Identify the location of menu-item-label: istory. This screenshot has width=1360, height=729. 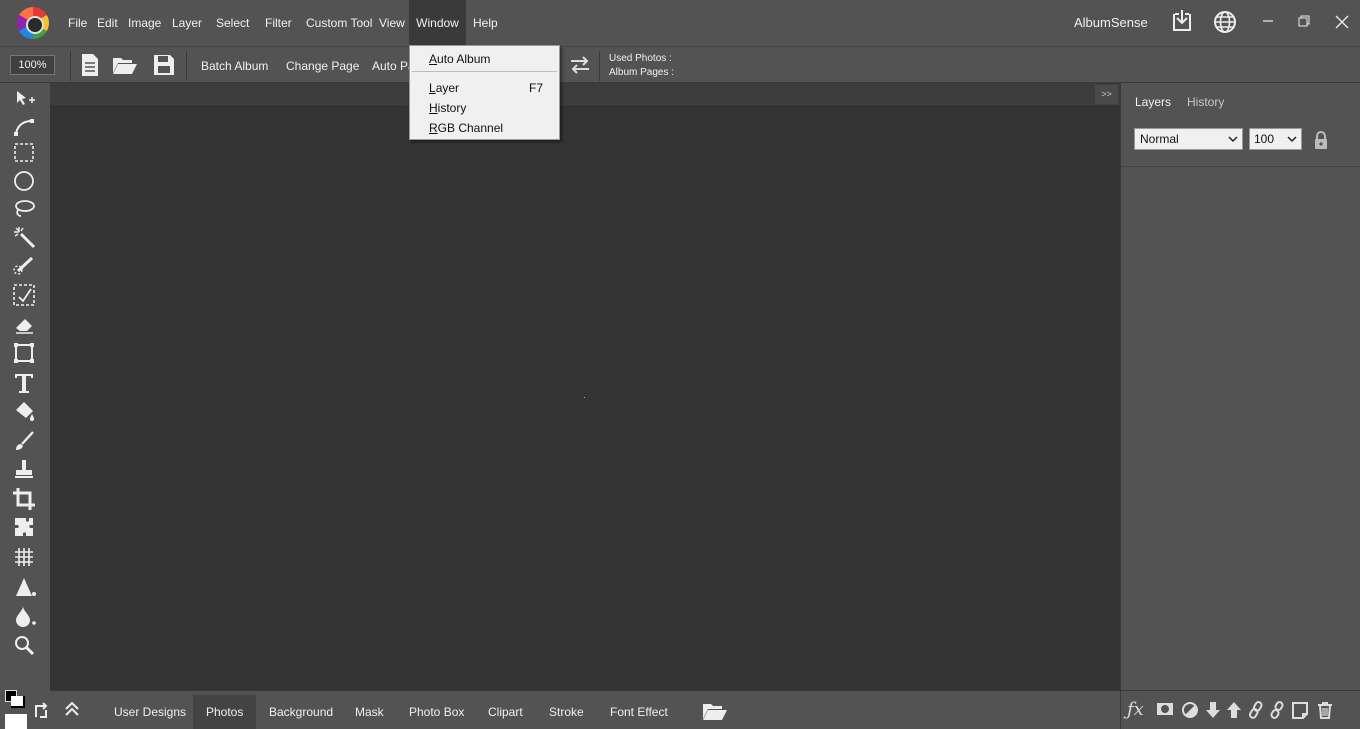
(452, 108).